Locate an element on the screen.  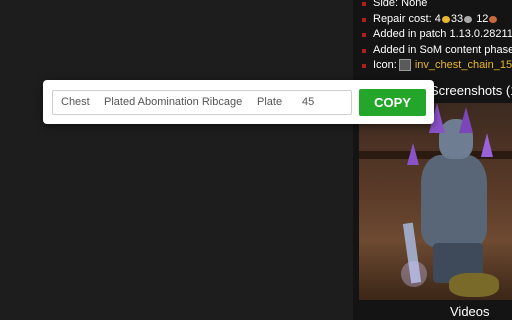
item-icon-thumbnail is located at coordinates (404, 65).